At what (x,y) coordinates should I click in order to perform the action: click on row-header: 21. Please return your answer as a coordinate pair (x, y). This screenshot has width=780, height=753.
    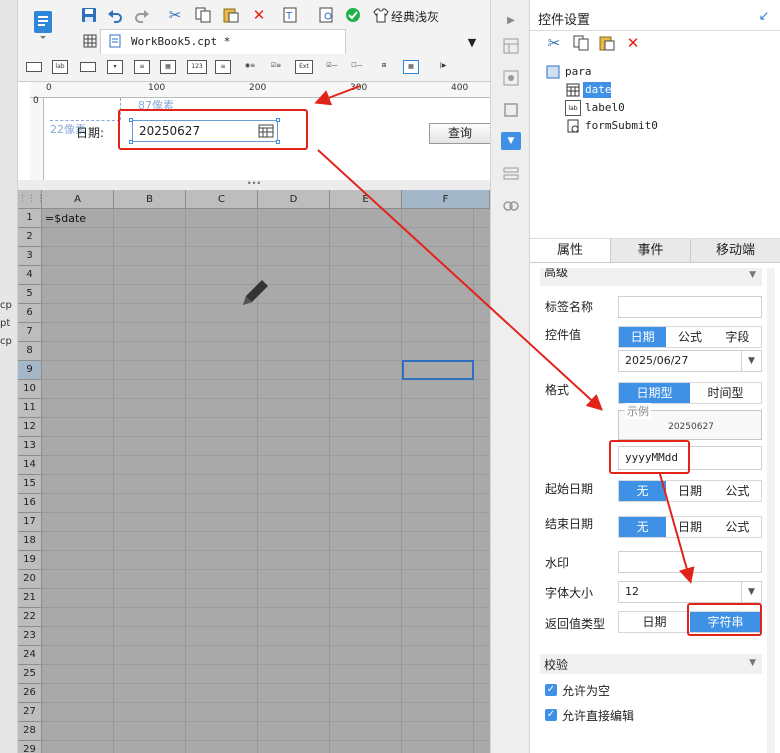
    Looking at the image, I should click on (30, 598).